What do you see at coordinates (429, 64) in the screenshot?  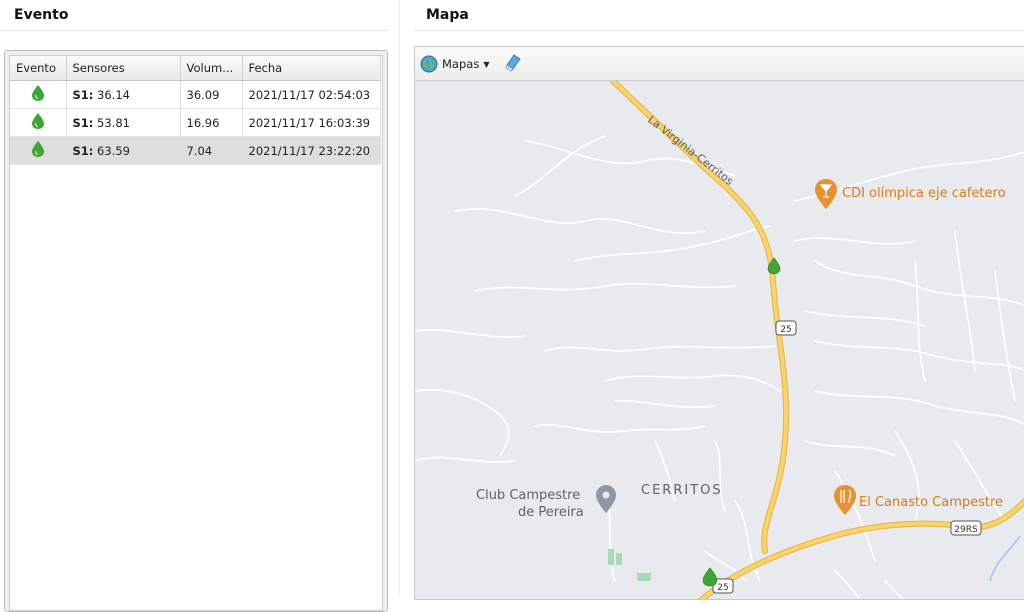 I see `globe-icon` at bounding box center [429, 64].